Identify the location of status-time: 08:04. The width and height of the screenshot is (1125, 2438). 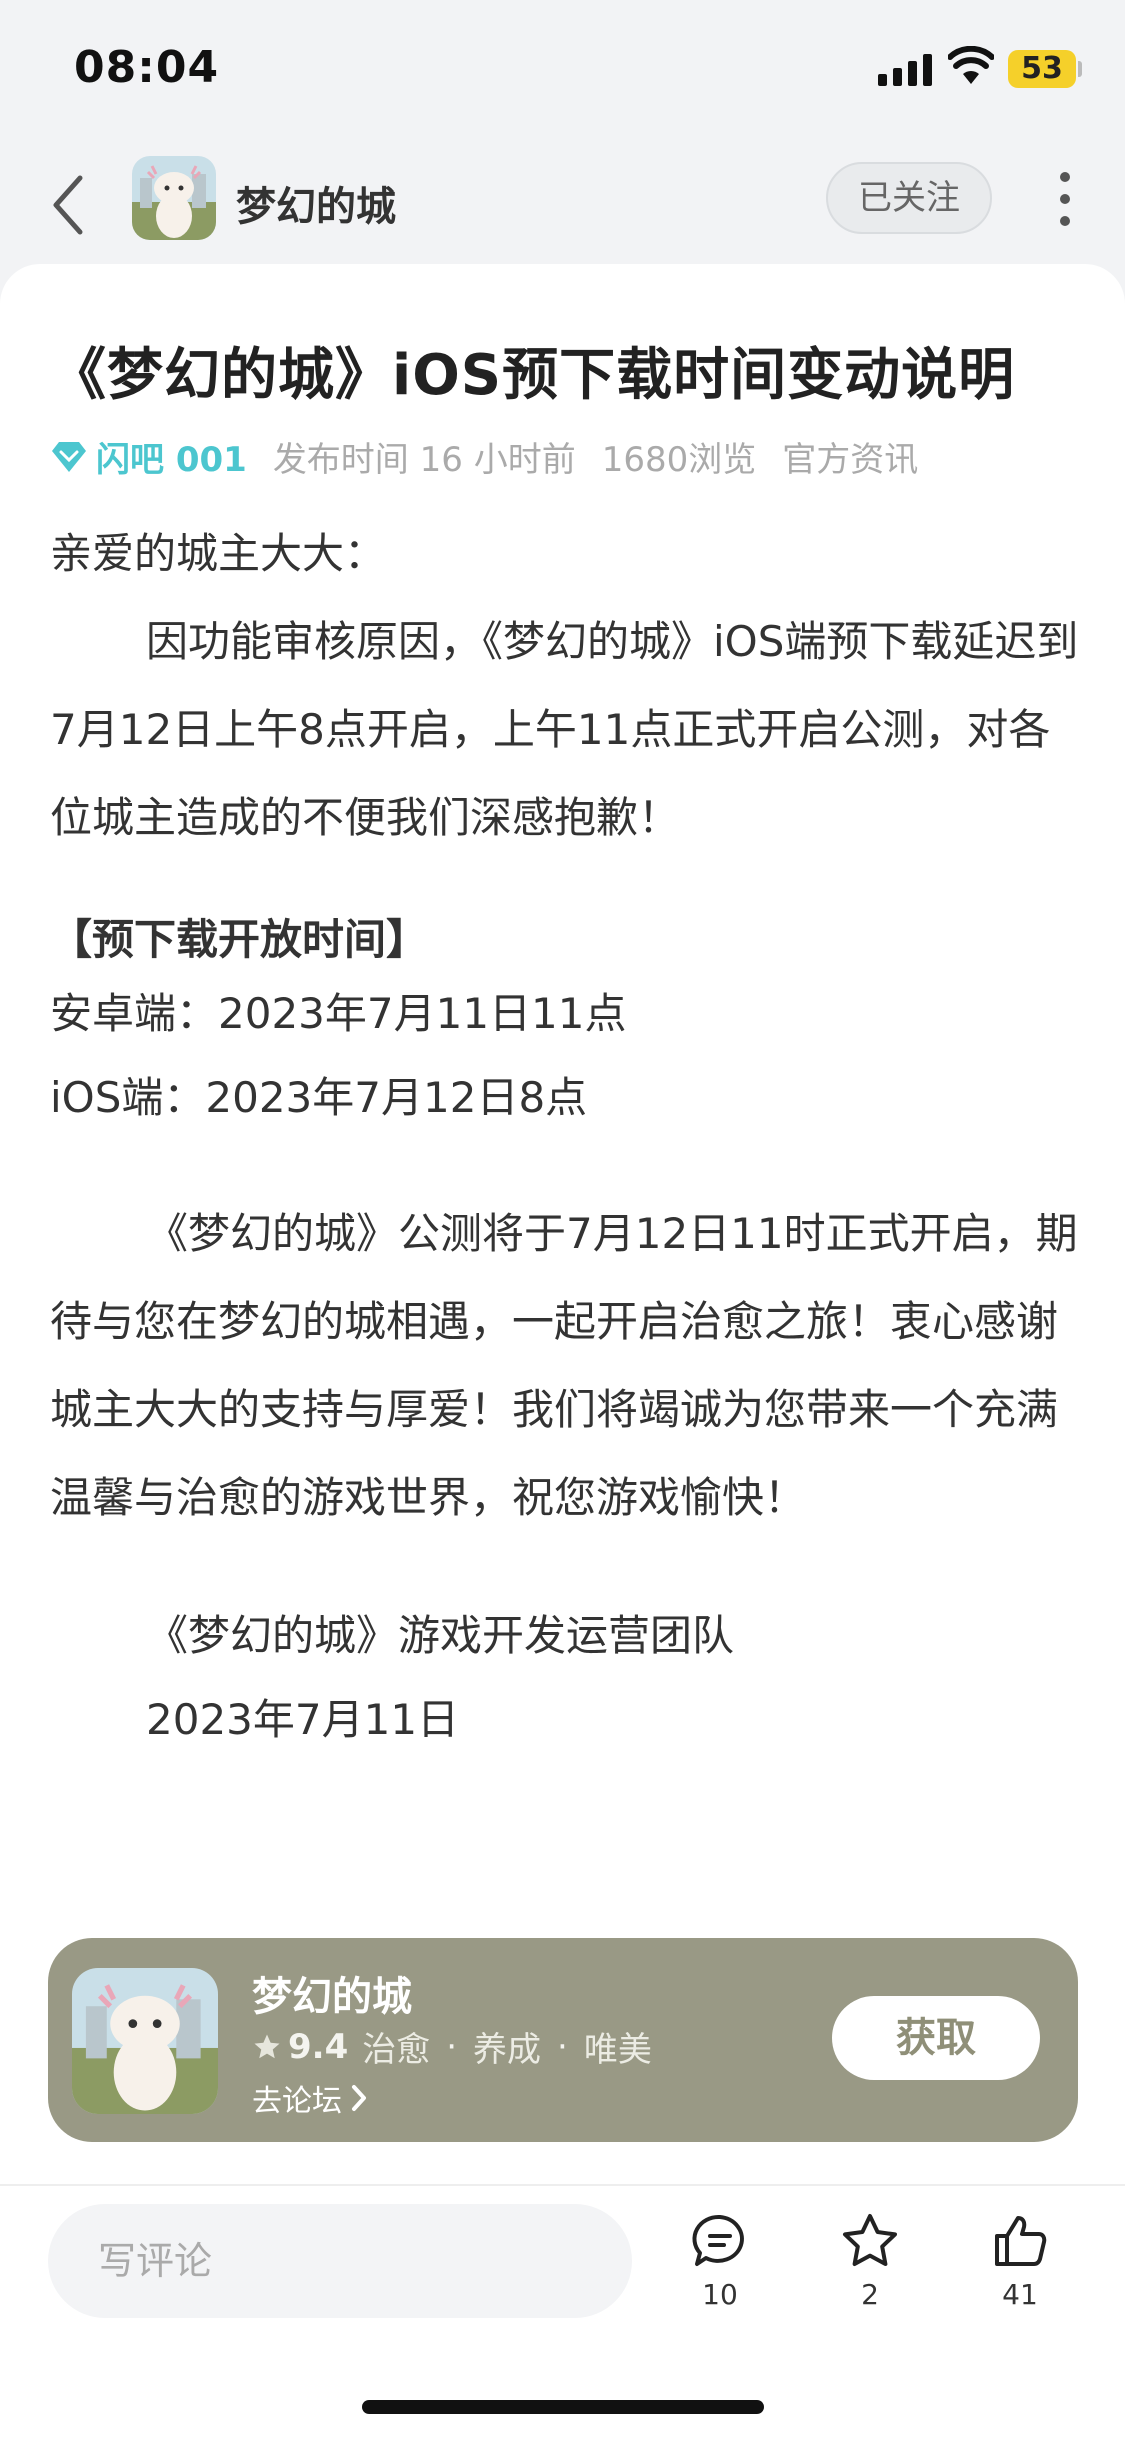
(147, 67).